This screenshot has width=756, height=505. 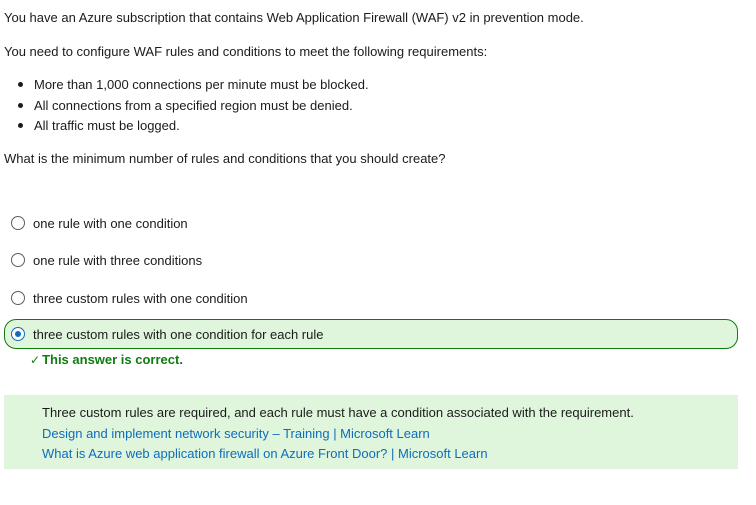 I want to click on answer-feedback: ✓ This answer is correct., so click(x=106, y=359).